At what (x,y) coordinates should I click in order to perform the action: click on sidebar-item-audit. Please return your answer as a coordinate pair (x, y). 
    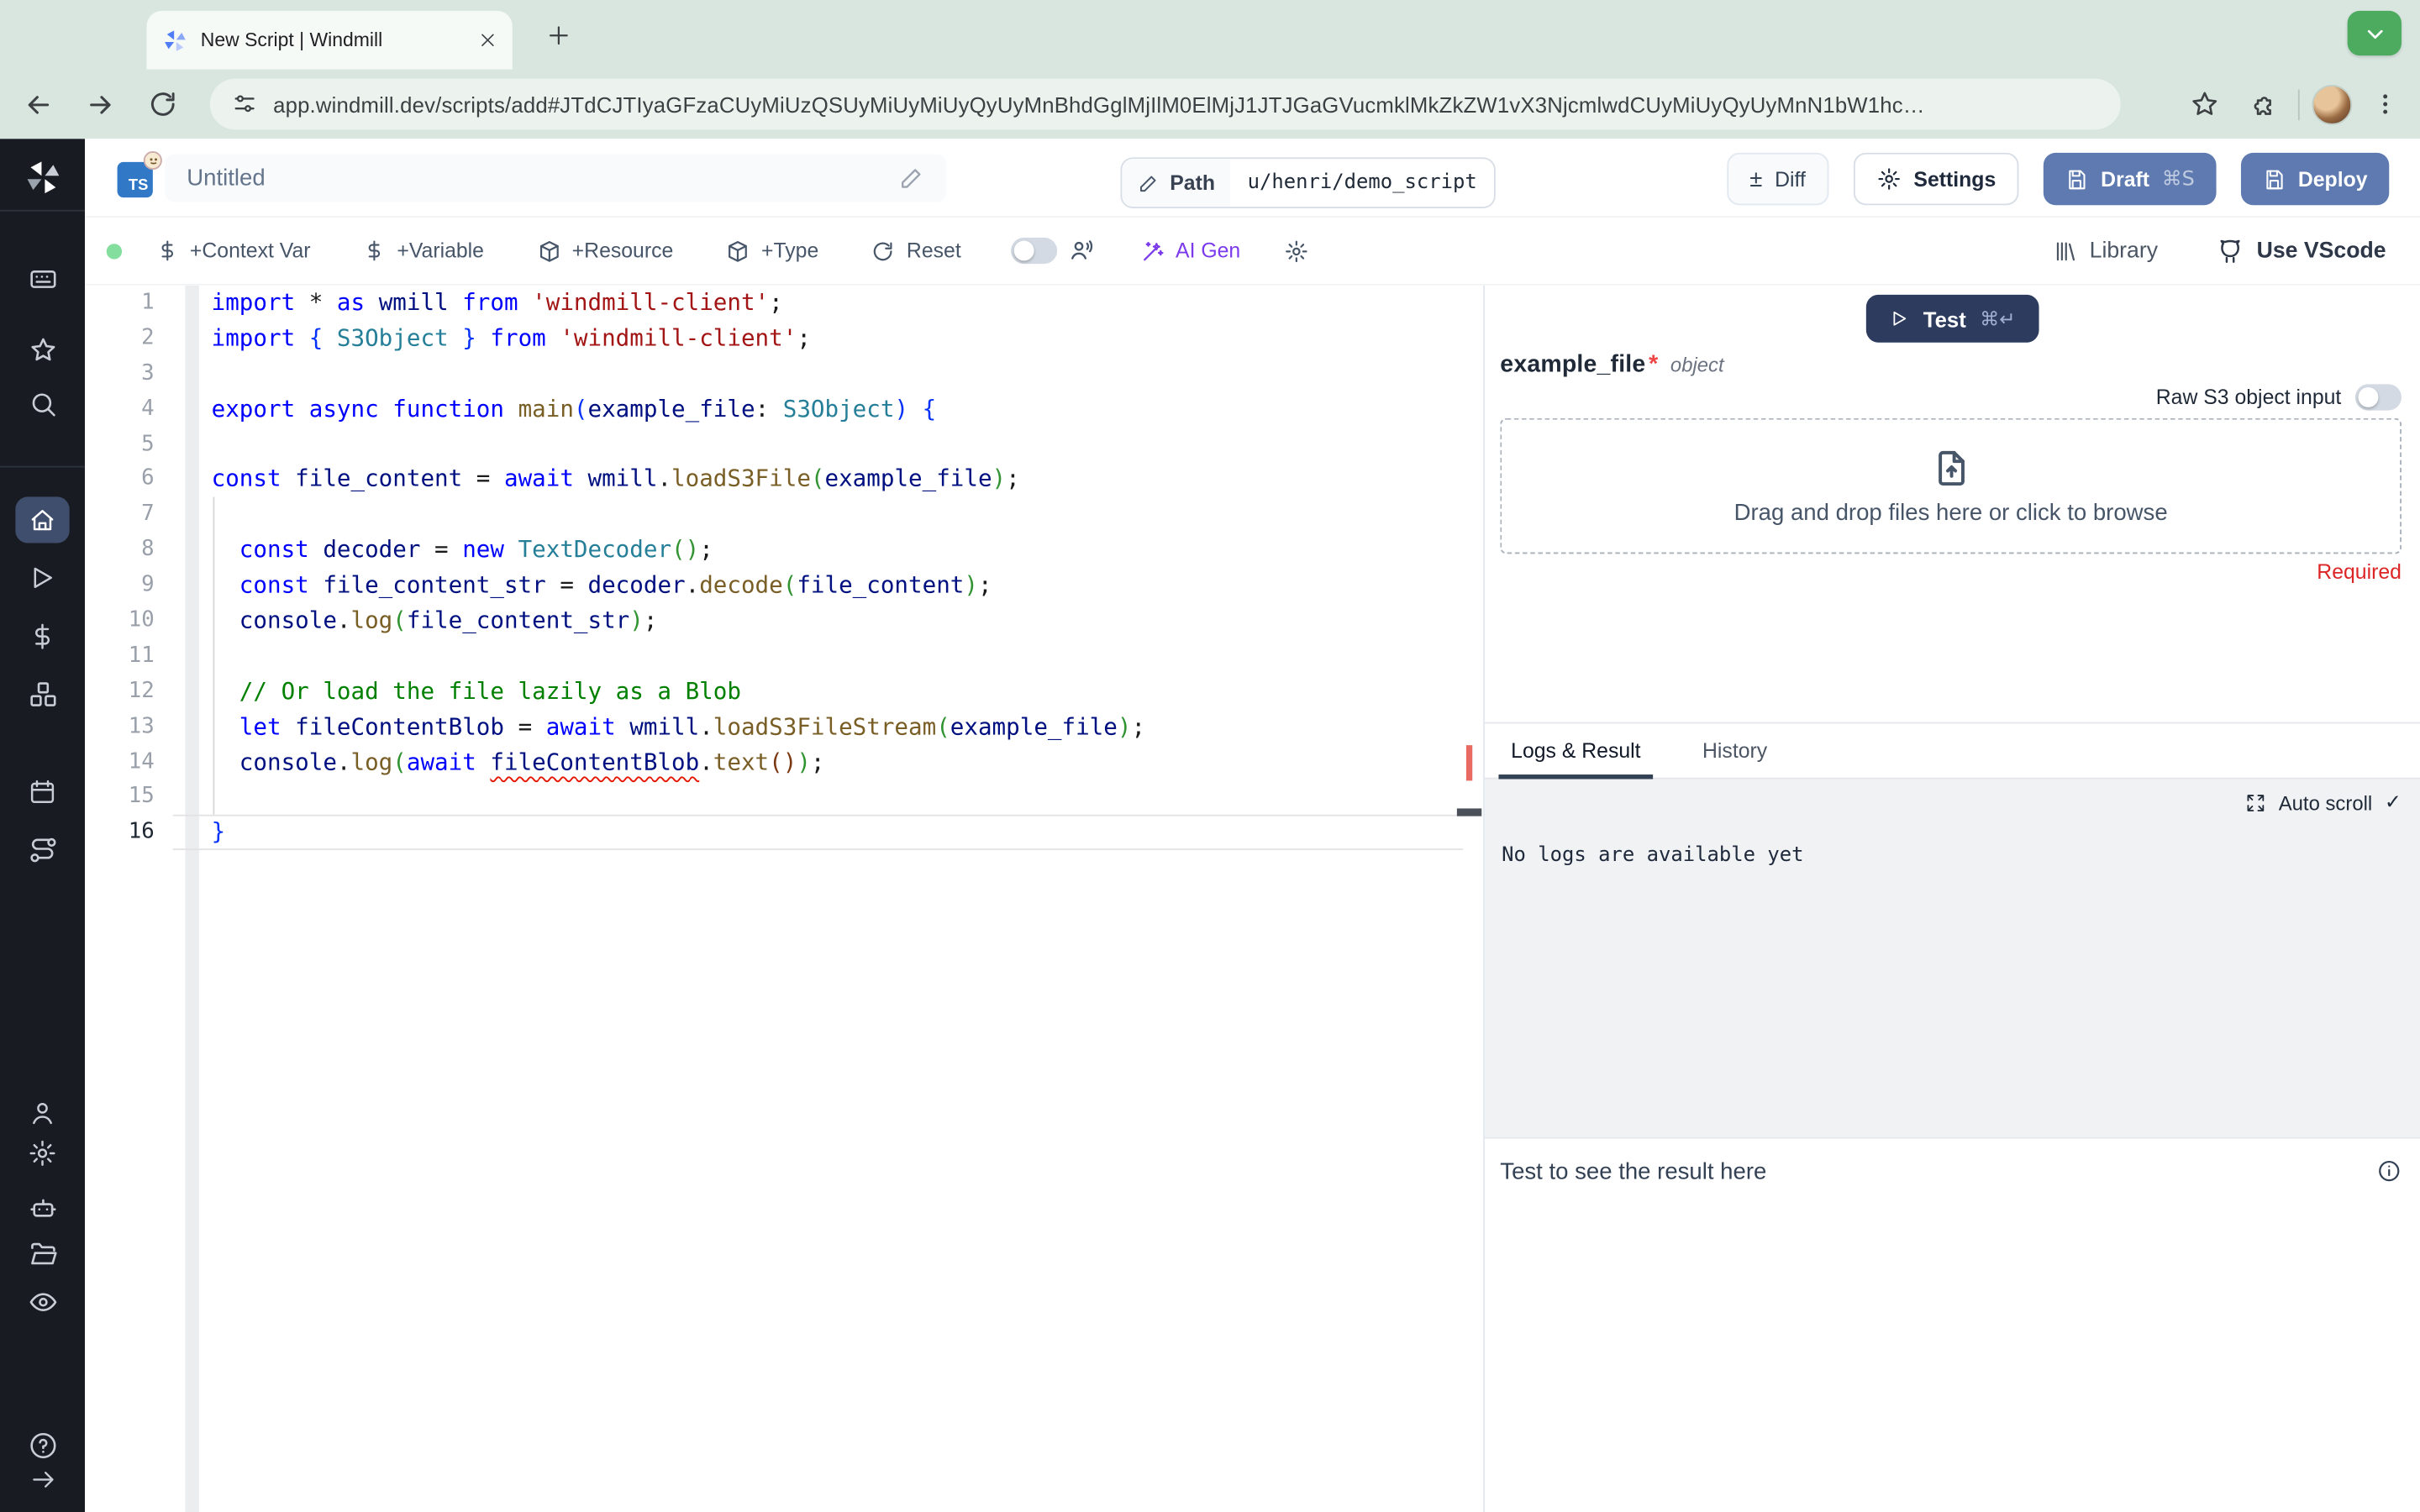
    Looking at the image, I should click on (42, 1302).